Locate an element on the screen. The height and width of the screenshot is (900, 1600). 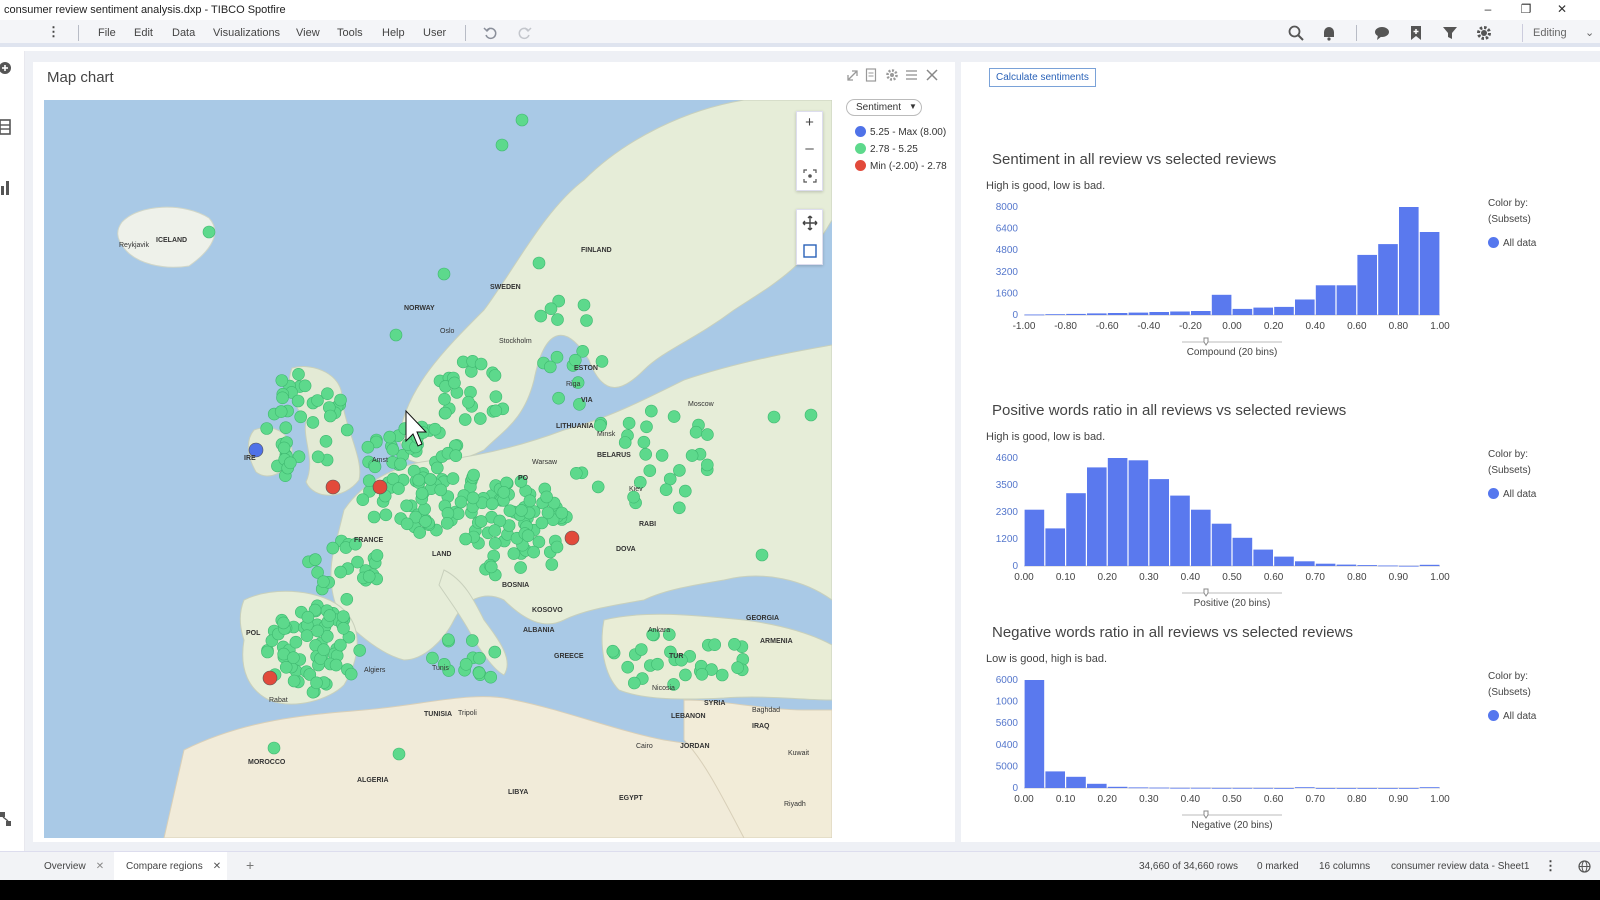
legend-sentiment-dropdown: Sentiment ▼ is located at coordinates (884, 107).